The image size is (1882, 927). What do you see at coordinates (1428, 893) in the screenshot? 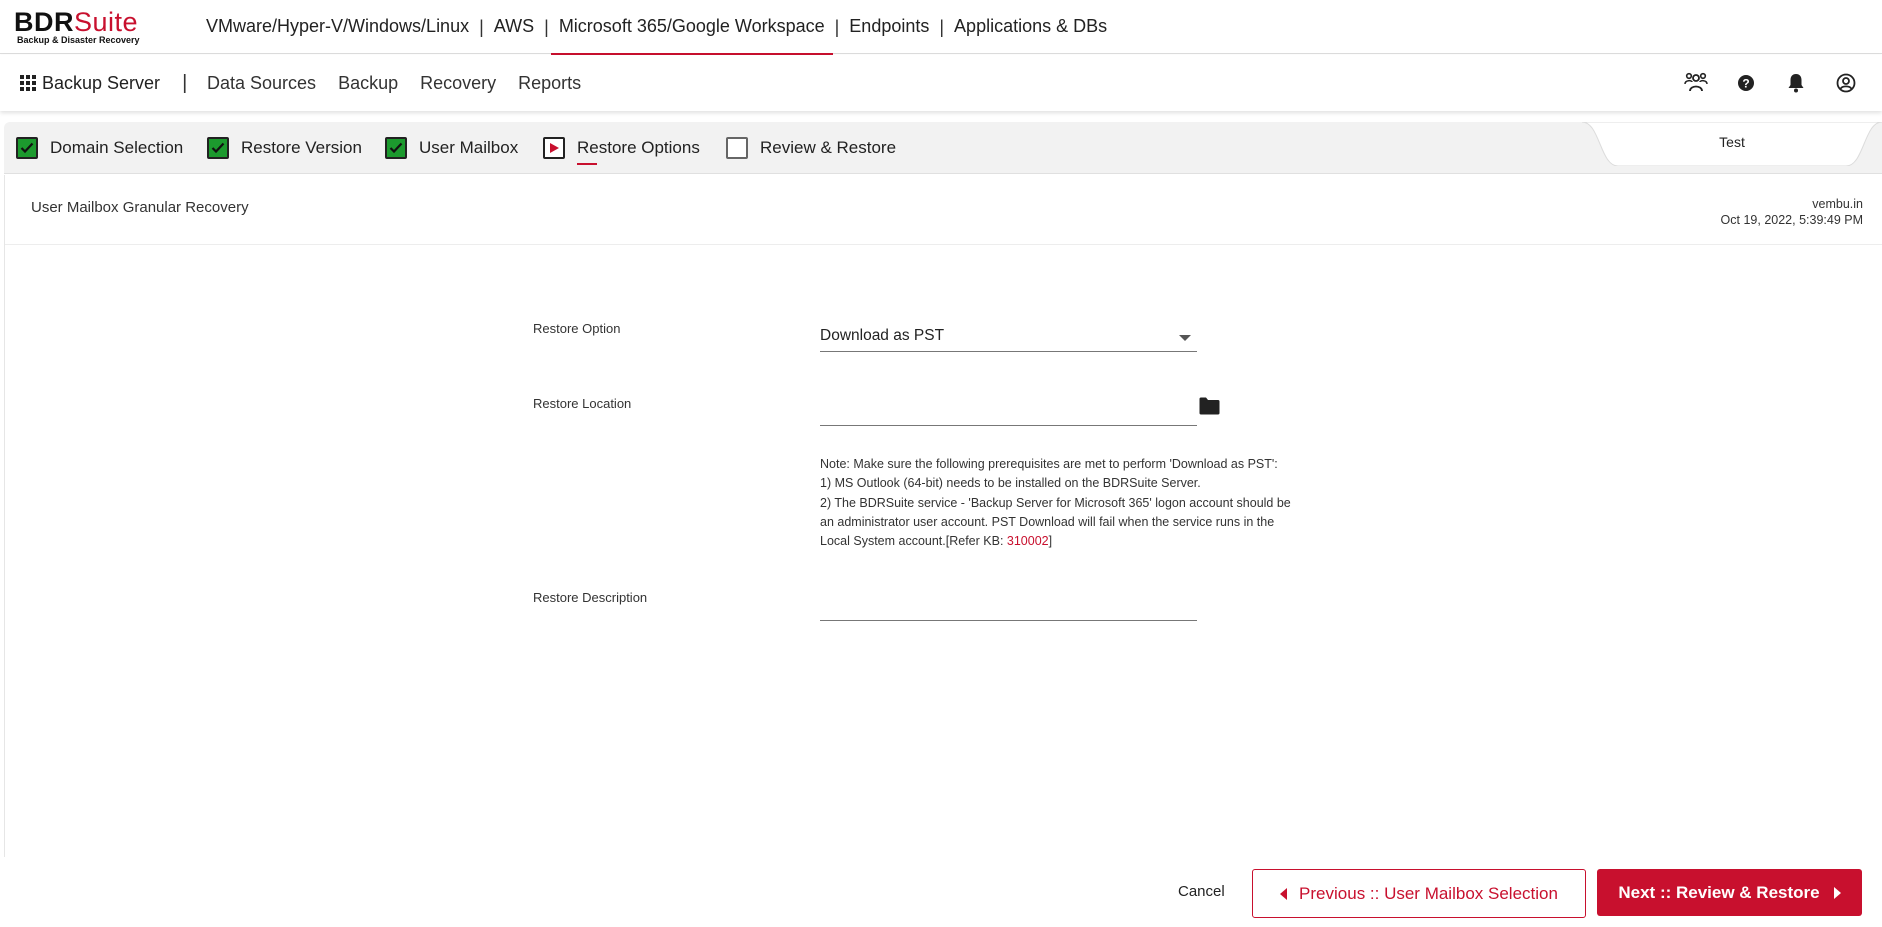
I see `previous-button-label: Previous :: User Mailbox Selection` at bounding box center [1428, 893].